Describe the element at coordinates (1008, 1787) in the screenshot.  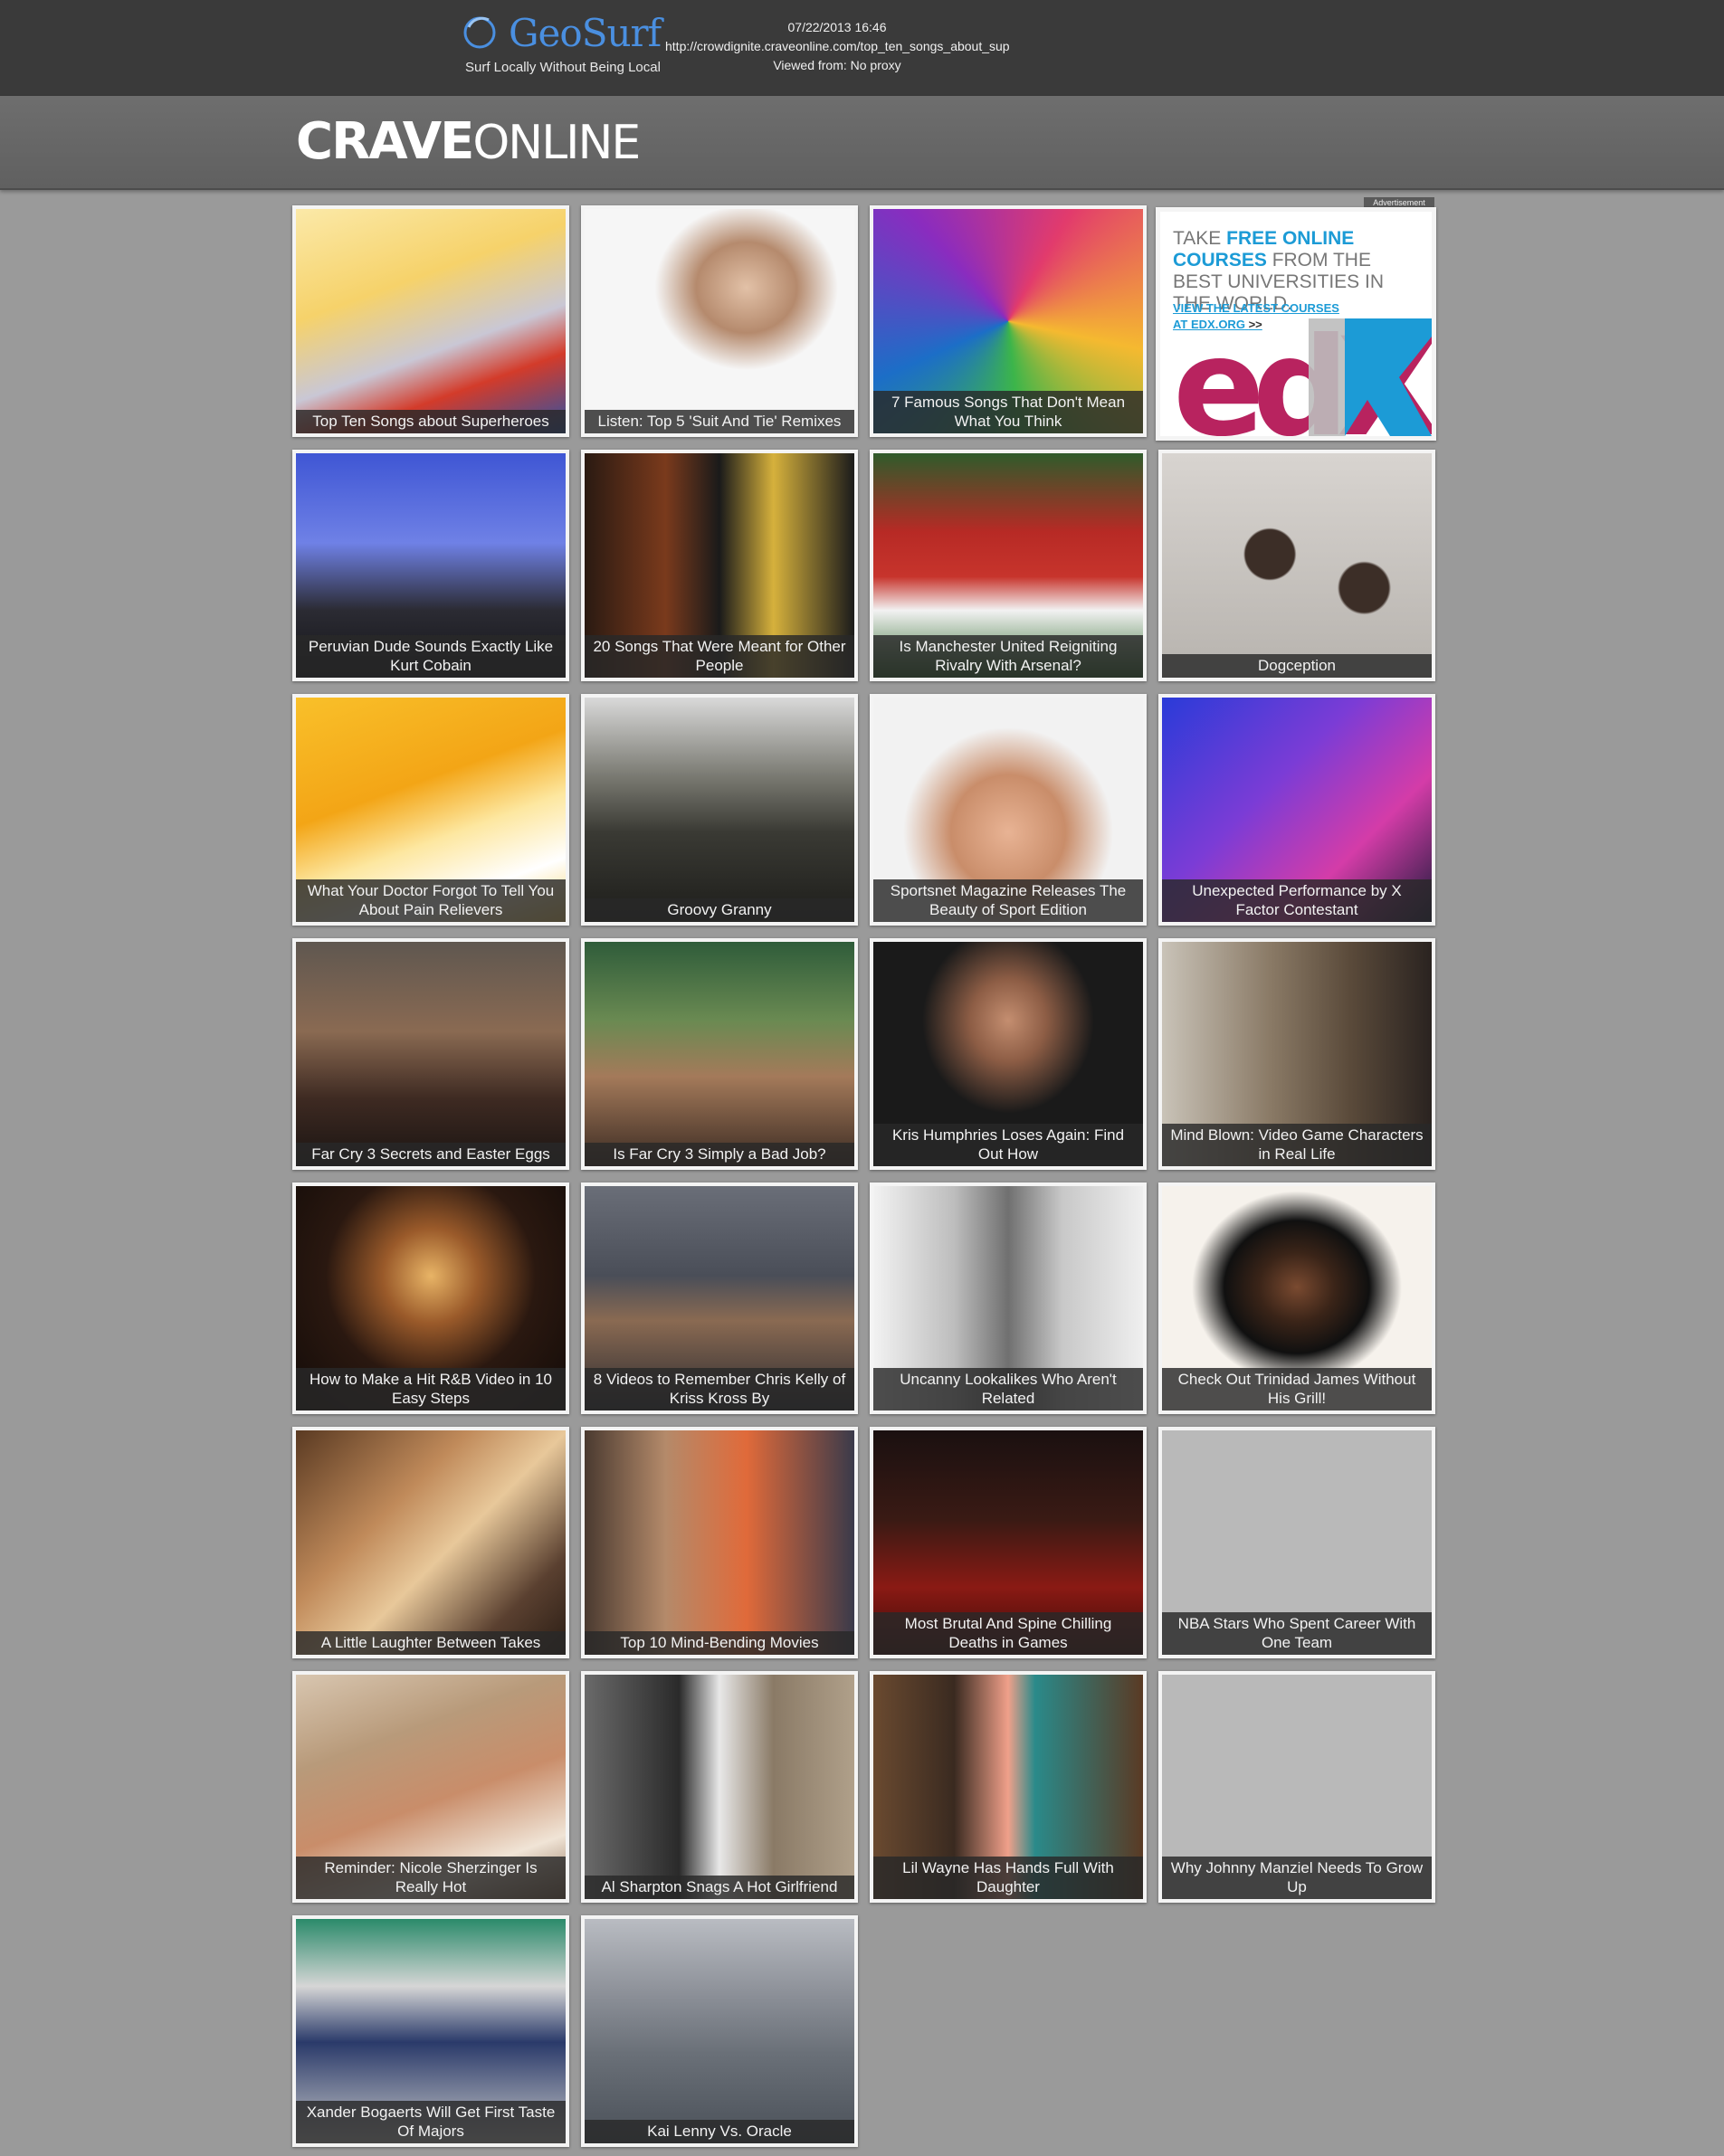
I see `article-tile: Lil Wayne Has Hands Full With Daughter` at that location.